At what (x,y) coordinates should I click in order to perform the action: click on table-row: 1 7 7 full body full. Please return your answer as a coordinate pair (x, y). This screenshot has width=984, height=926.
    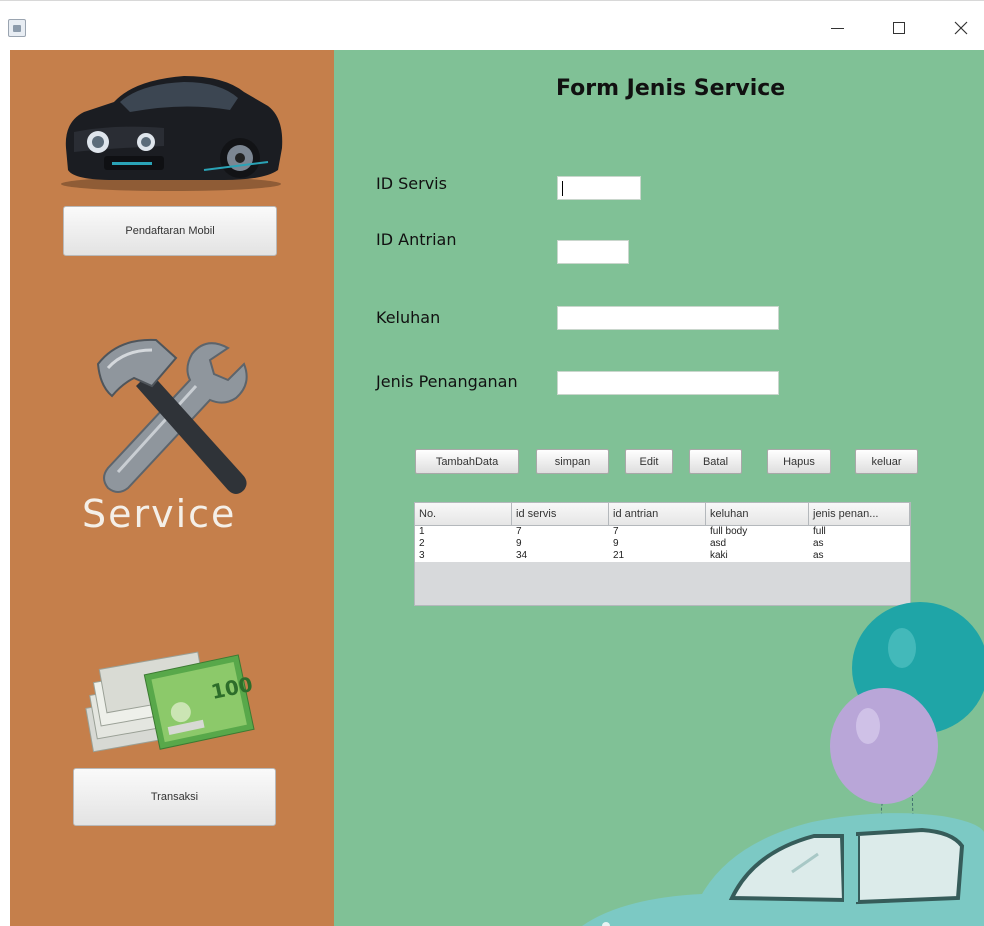
    Looking at the image, I should click on (662, 532).